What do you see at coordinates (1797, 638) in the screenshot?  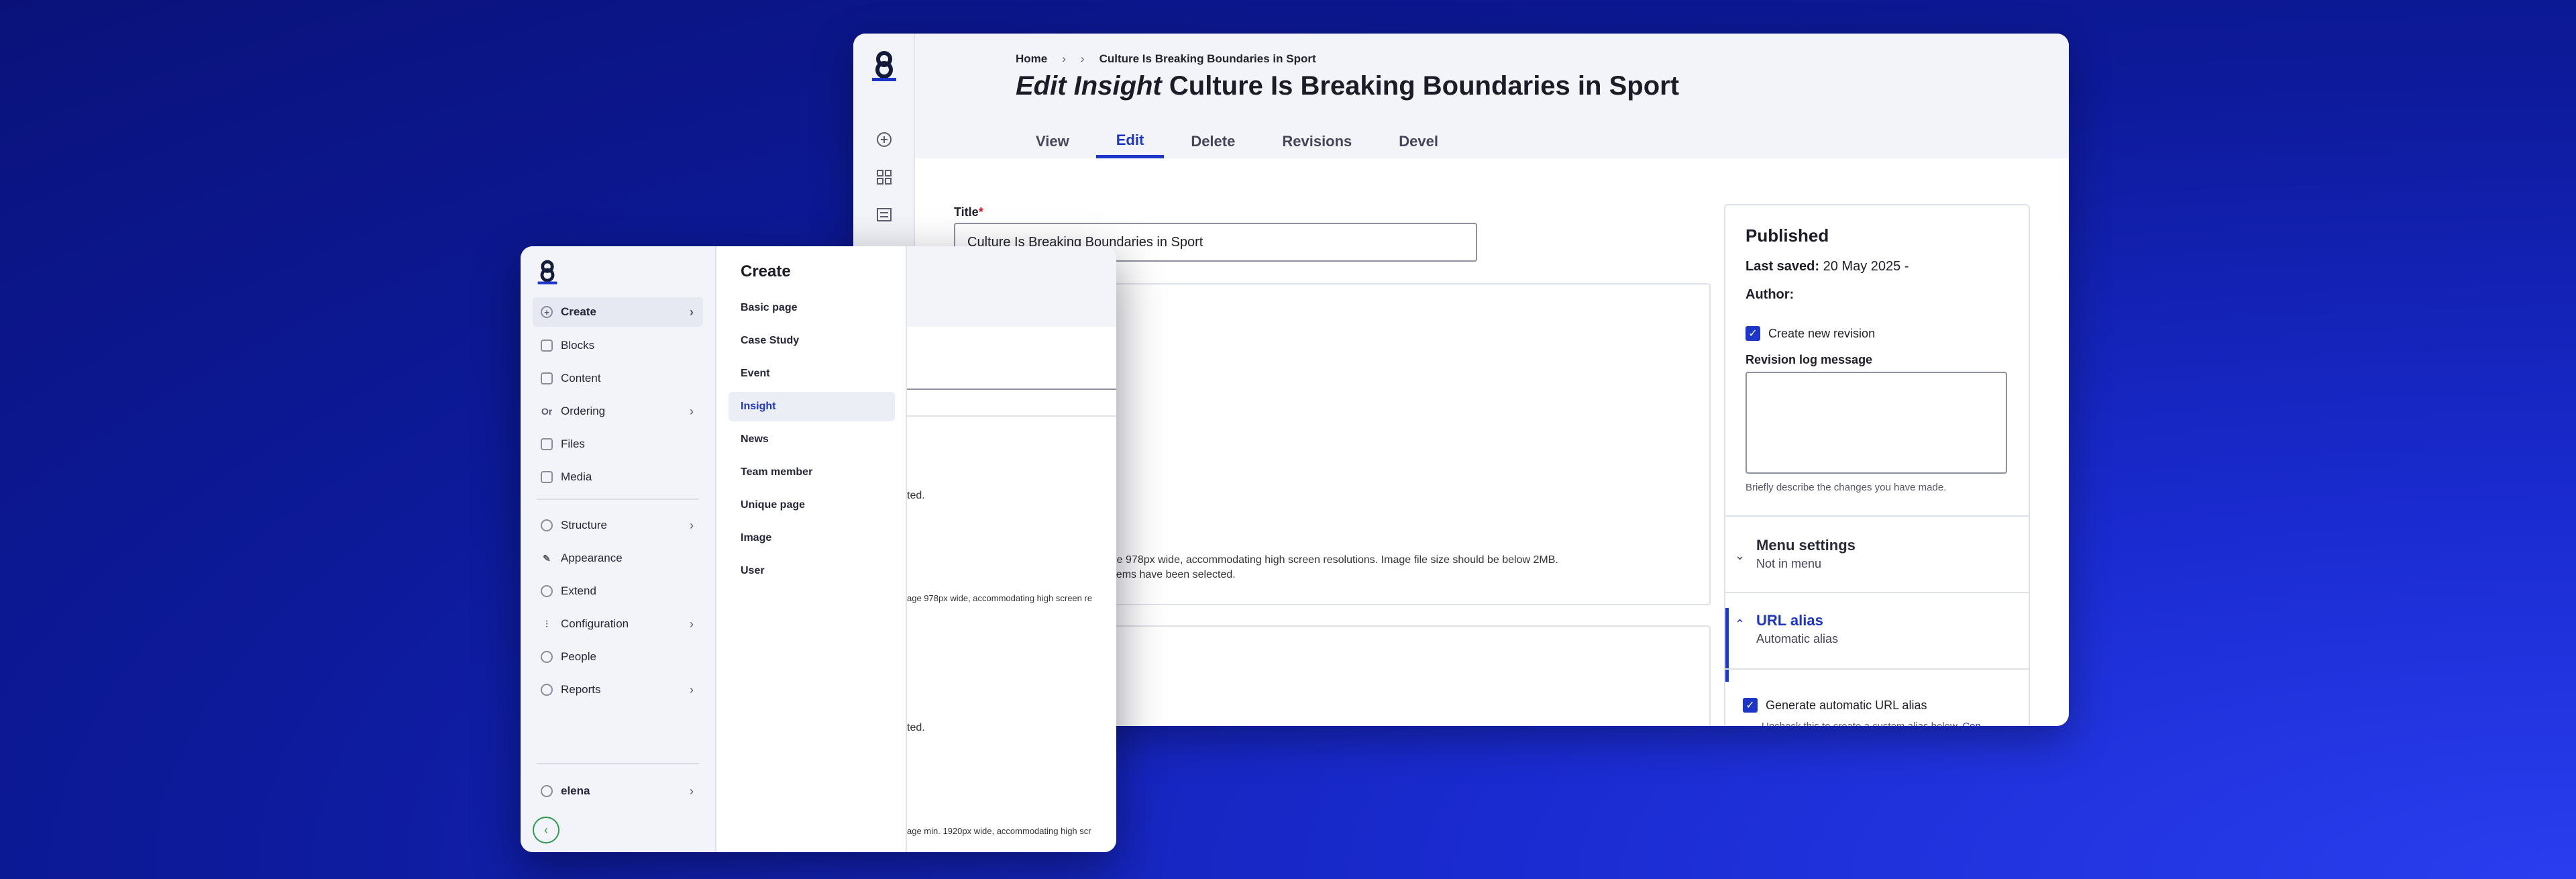 I see `url-alias-summary: Automatic alias` at bounding box center [1797, 638].